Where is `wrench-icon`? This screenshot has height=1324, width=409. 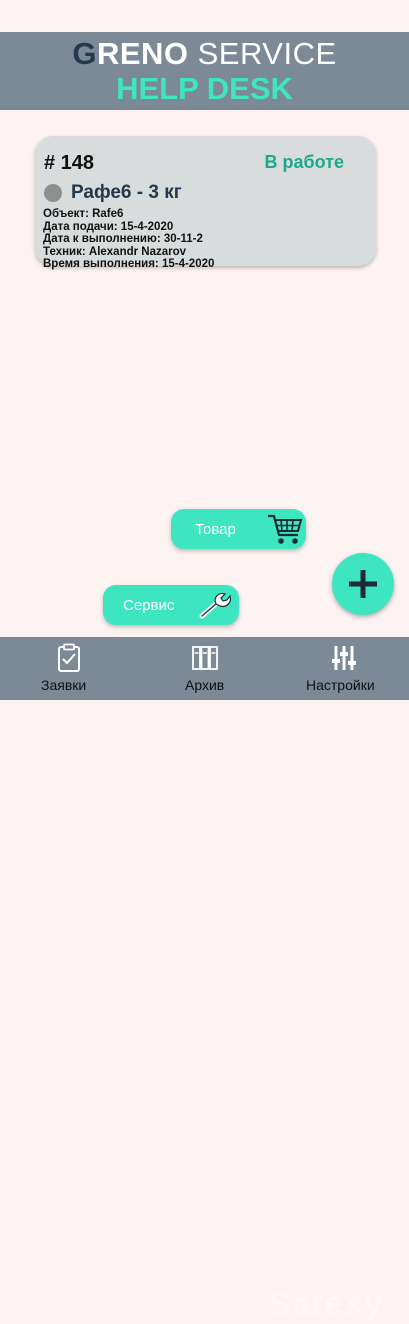
wrench-icon is located at coordinates (216, 607).